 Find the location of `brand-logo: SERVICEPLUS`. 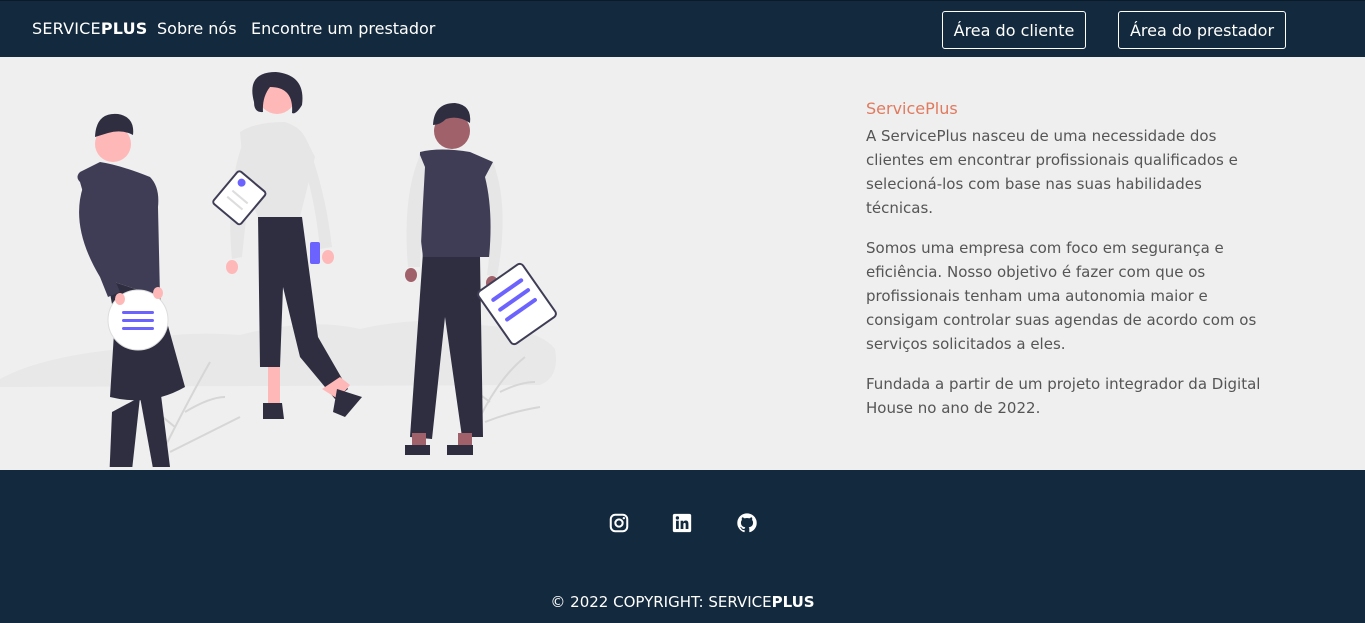

brand-logo: SERVICEPLUS is located at coordinates (90, 28).